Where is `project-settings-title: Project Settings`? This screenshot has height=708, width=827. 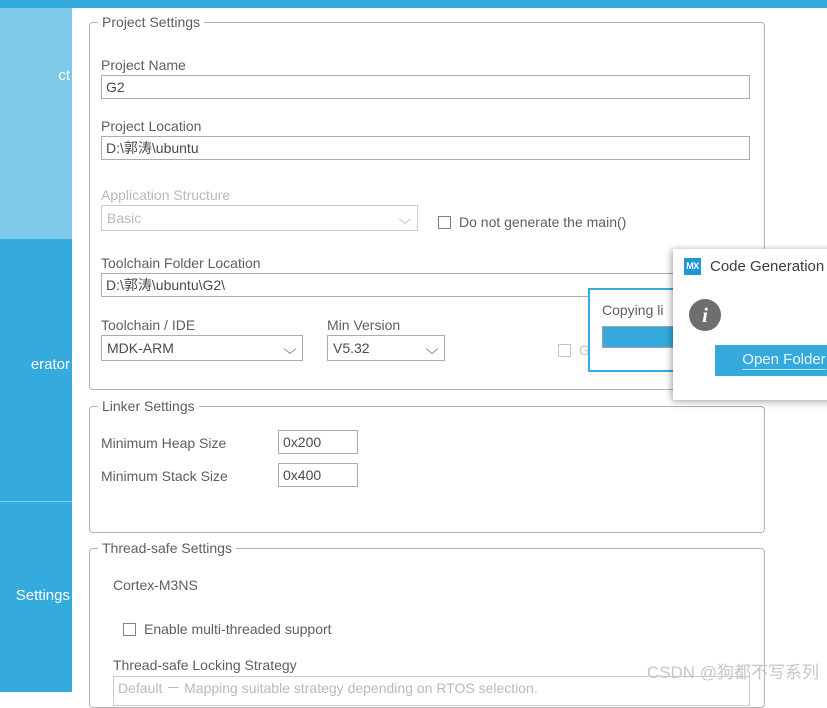
project-settings-title: Project Settings is located at coordinates (151, 22).